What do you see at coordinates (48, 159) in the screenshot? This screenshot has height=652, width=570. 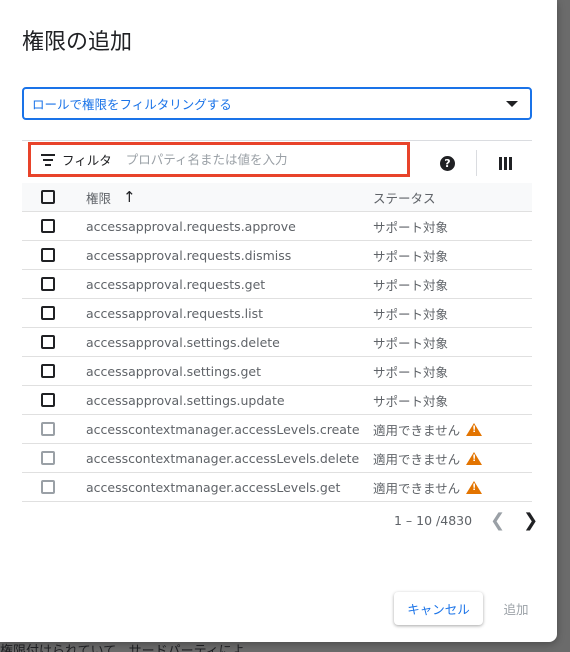 I see `filter-icon` at bounding box center [48, 159].